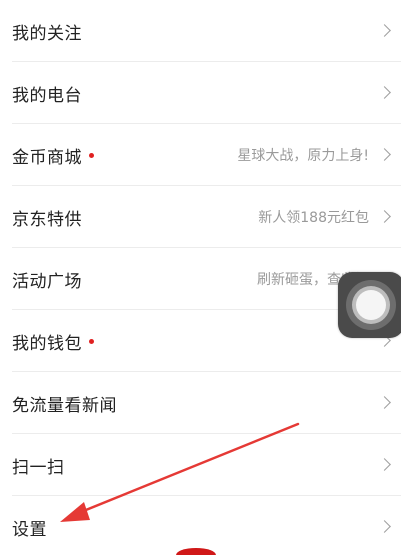 The height and width of the screenshot is (555, 401). Describe the element at coordinates (64, 405) in the screenshot. I see `menu-item-label: 免流量看新闻` at that location.